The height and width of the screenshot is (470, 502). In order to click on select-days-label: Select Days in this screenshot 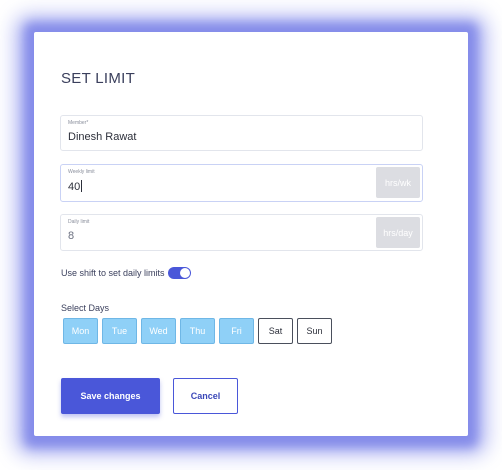, I will do `click(85, 308)`.